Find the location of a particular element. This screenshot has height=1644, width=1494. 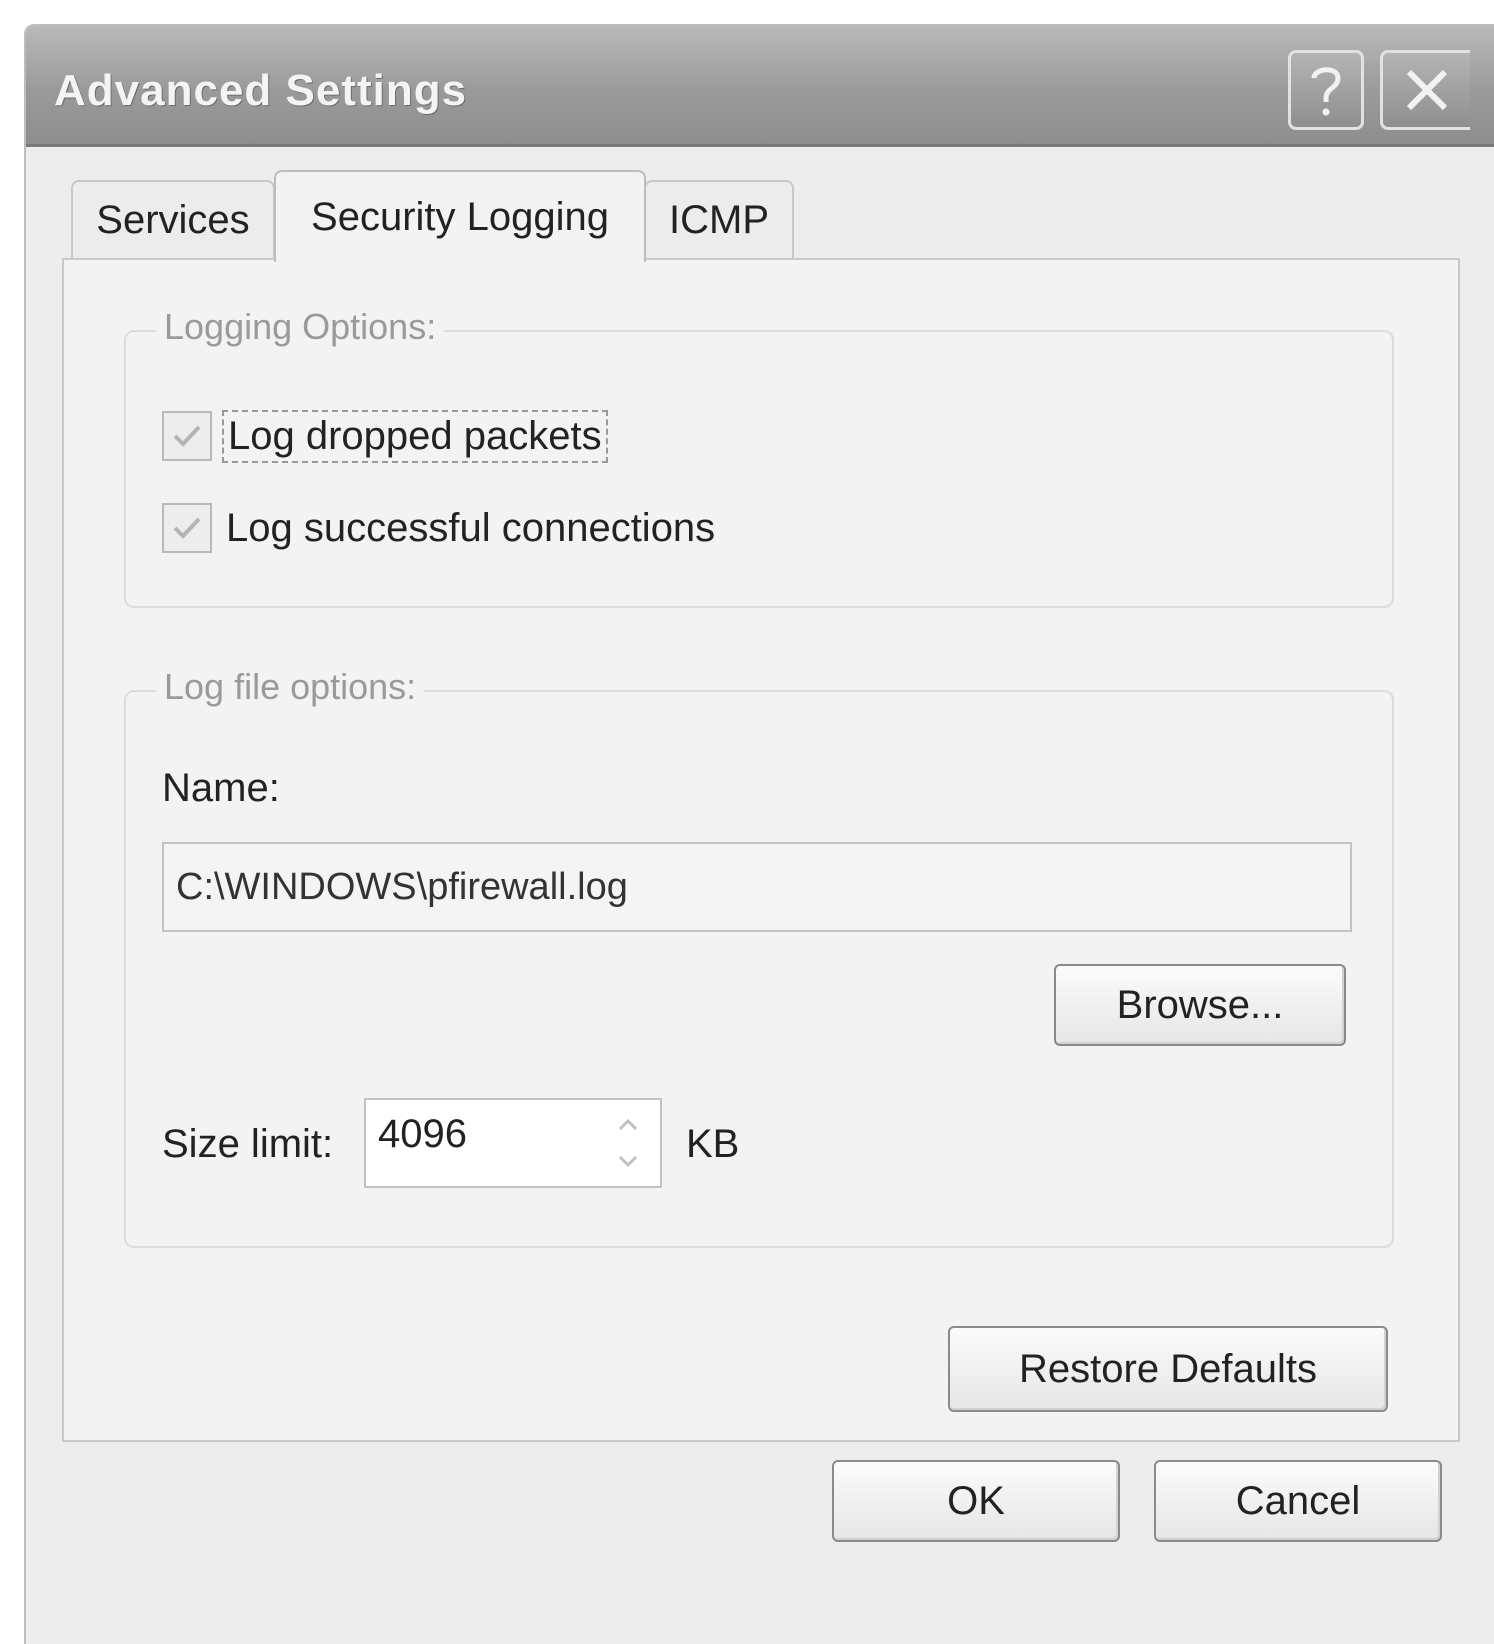

log-dropped-row: Log dropped packets is located at coordinates (385, 436).